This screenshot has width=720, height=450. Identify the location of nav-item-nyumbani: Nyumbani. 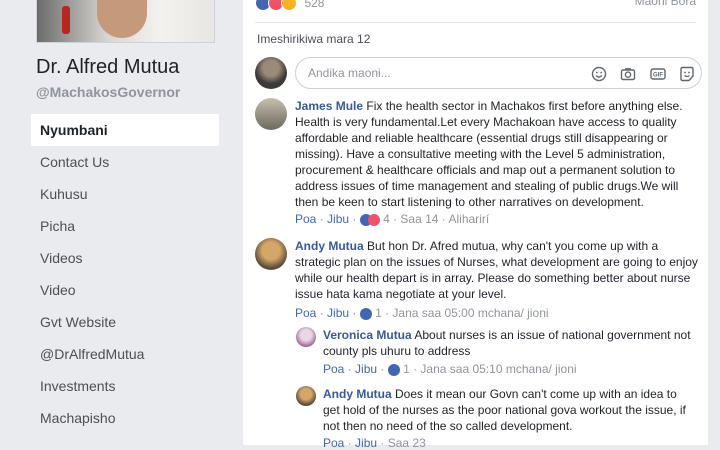
(125, 130).